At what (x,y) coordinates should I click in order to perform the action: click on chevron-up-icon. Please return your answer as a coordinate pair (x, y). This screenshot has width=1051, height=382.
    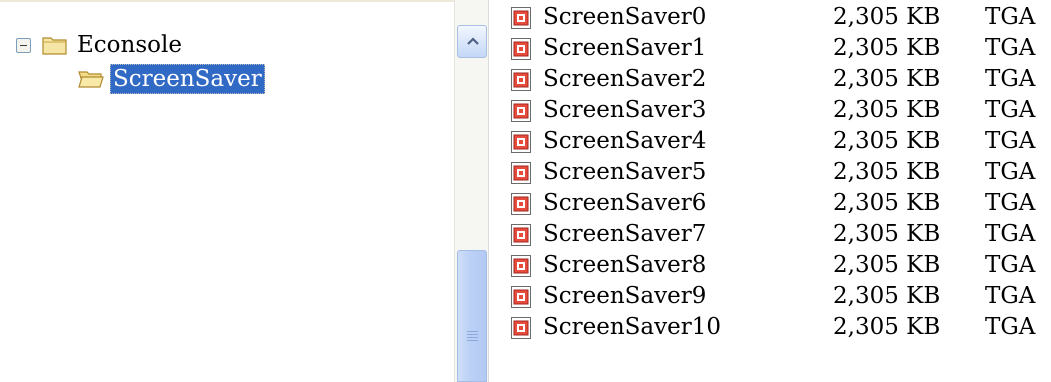
    Looking at the image, I should click on (473, 41).